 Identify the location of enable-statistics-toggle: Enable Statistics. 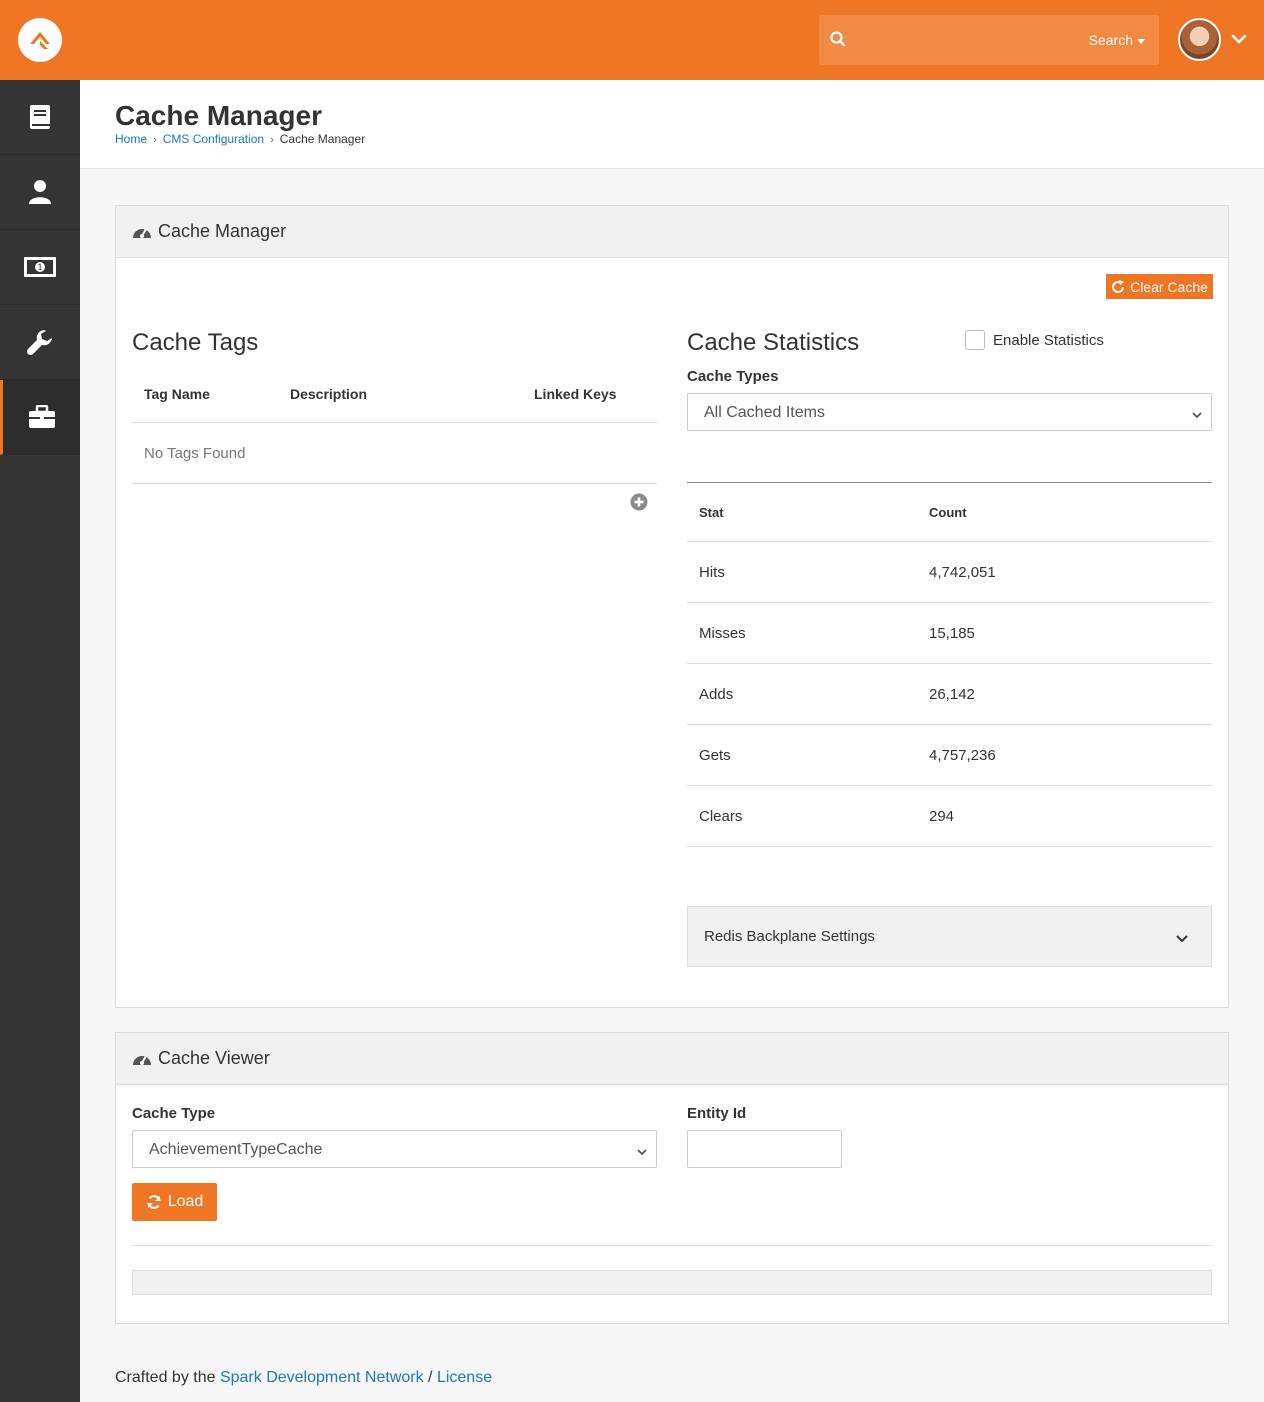
(1034, 340).